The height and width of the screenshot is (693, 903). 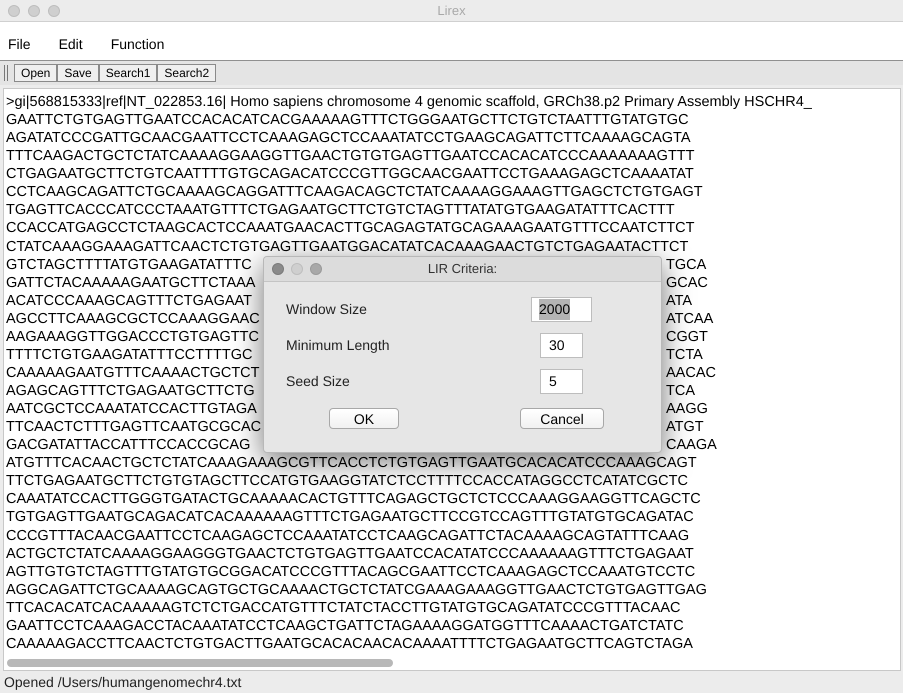 What do you see at coordinates (70, 44) in the screenshot?
I see `menu-item: Edit` at bounding box center [70, 44].